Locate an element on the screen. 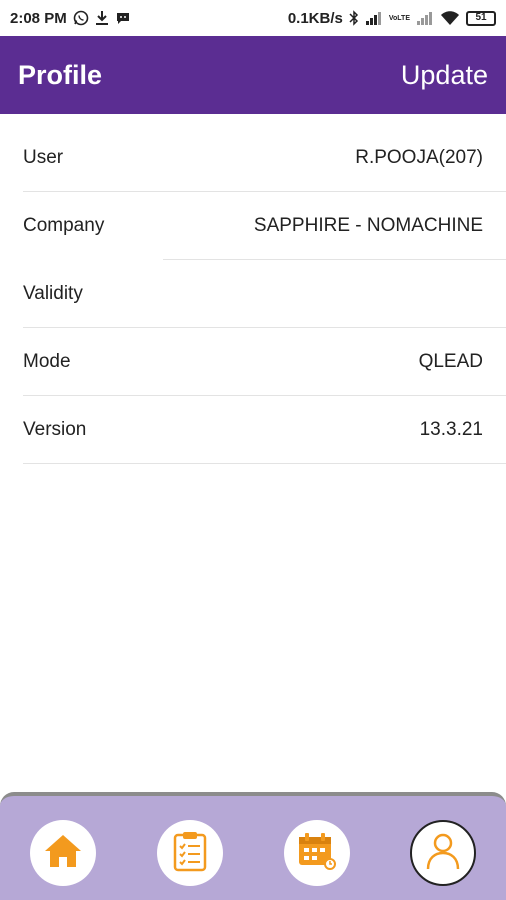 This screenshot has height=900, width=506. status-bar: 2:08 PM 0.1KB/s VoLTE 51 is located at coordinates (253, 18).